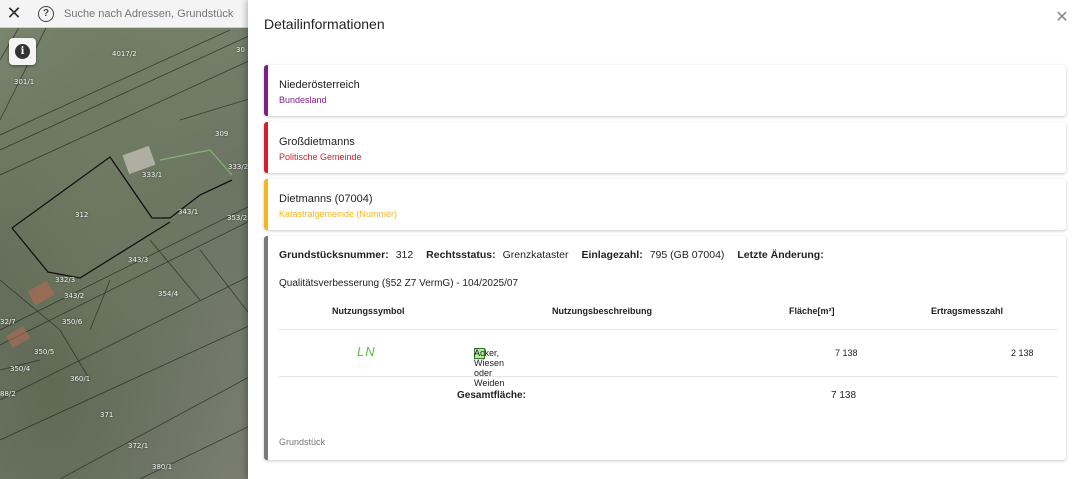 The width and height of the screenshot is (1080, 479). Describe the element at coordinates (72, 322) in the screenshot. I see `parcel-label: 350/6` at that location.